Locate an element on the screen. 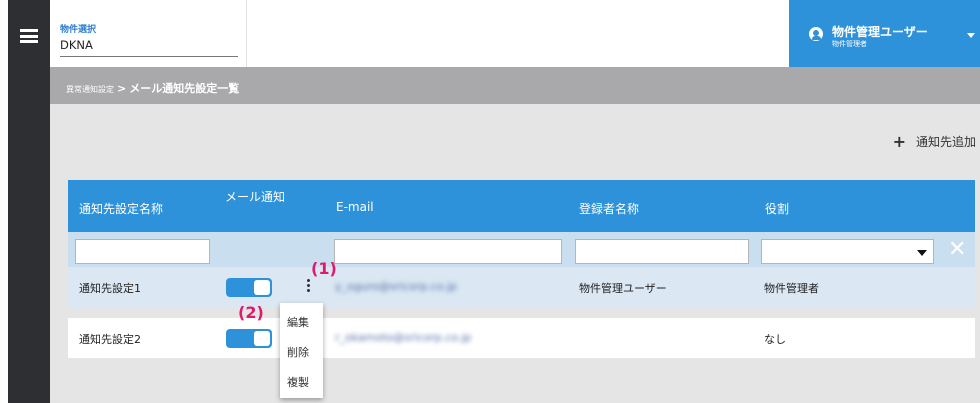 This screenshot has width=980, height=403. row-role: 物件管理者 is located at coordinates (791, 288).